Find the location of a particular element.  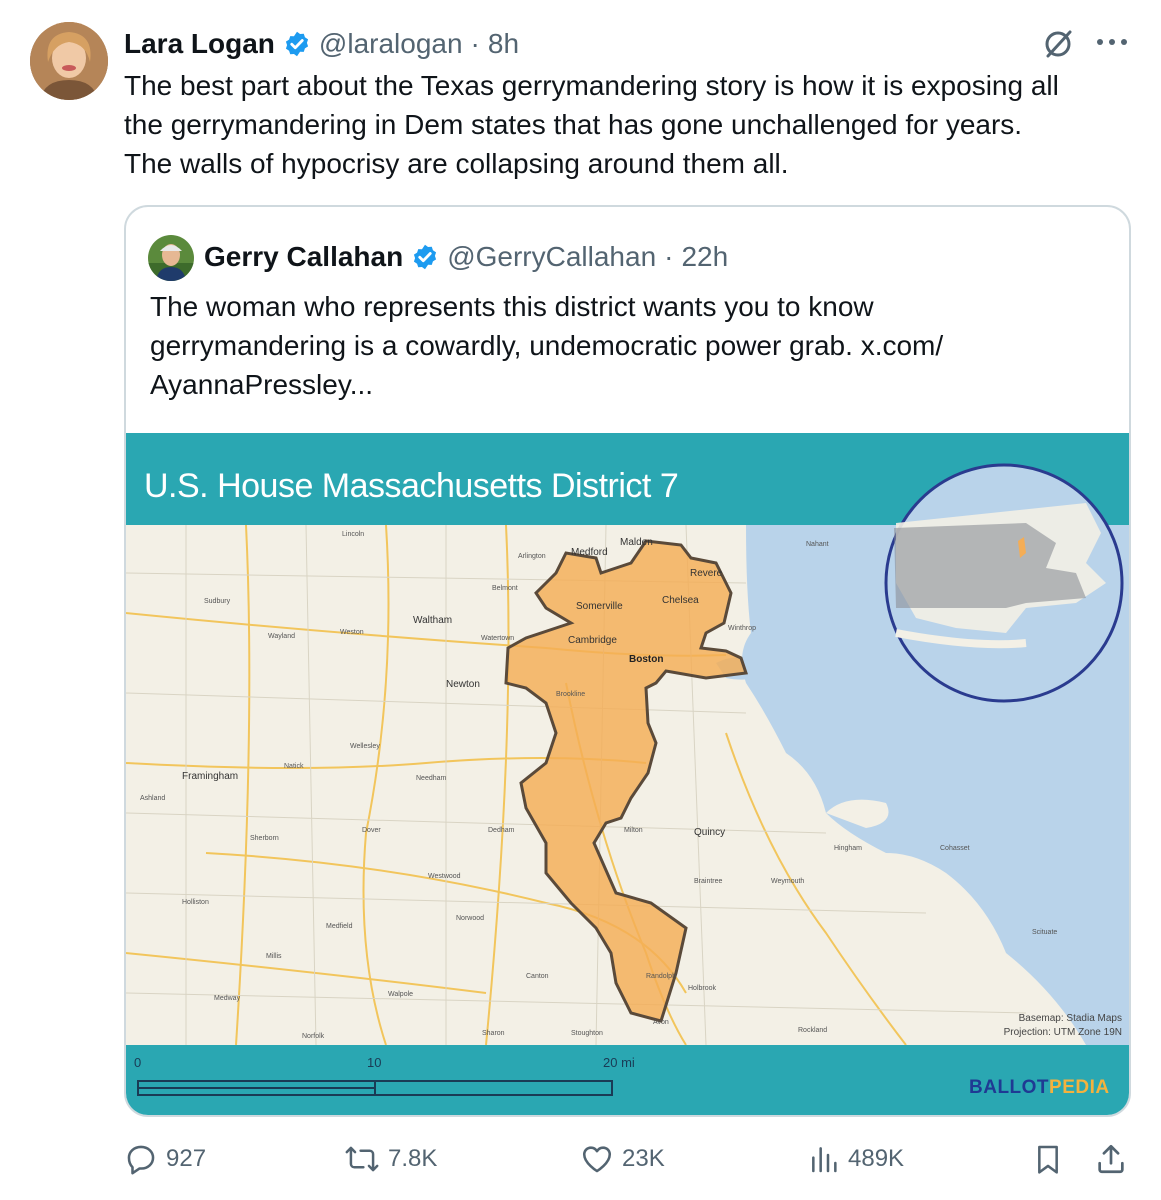

place-label: Avon is located at coordinates (661, 1022).